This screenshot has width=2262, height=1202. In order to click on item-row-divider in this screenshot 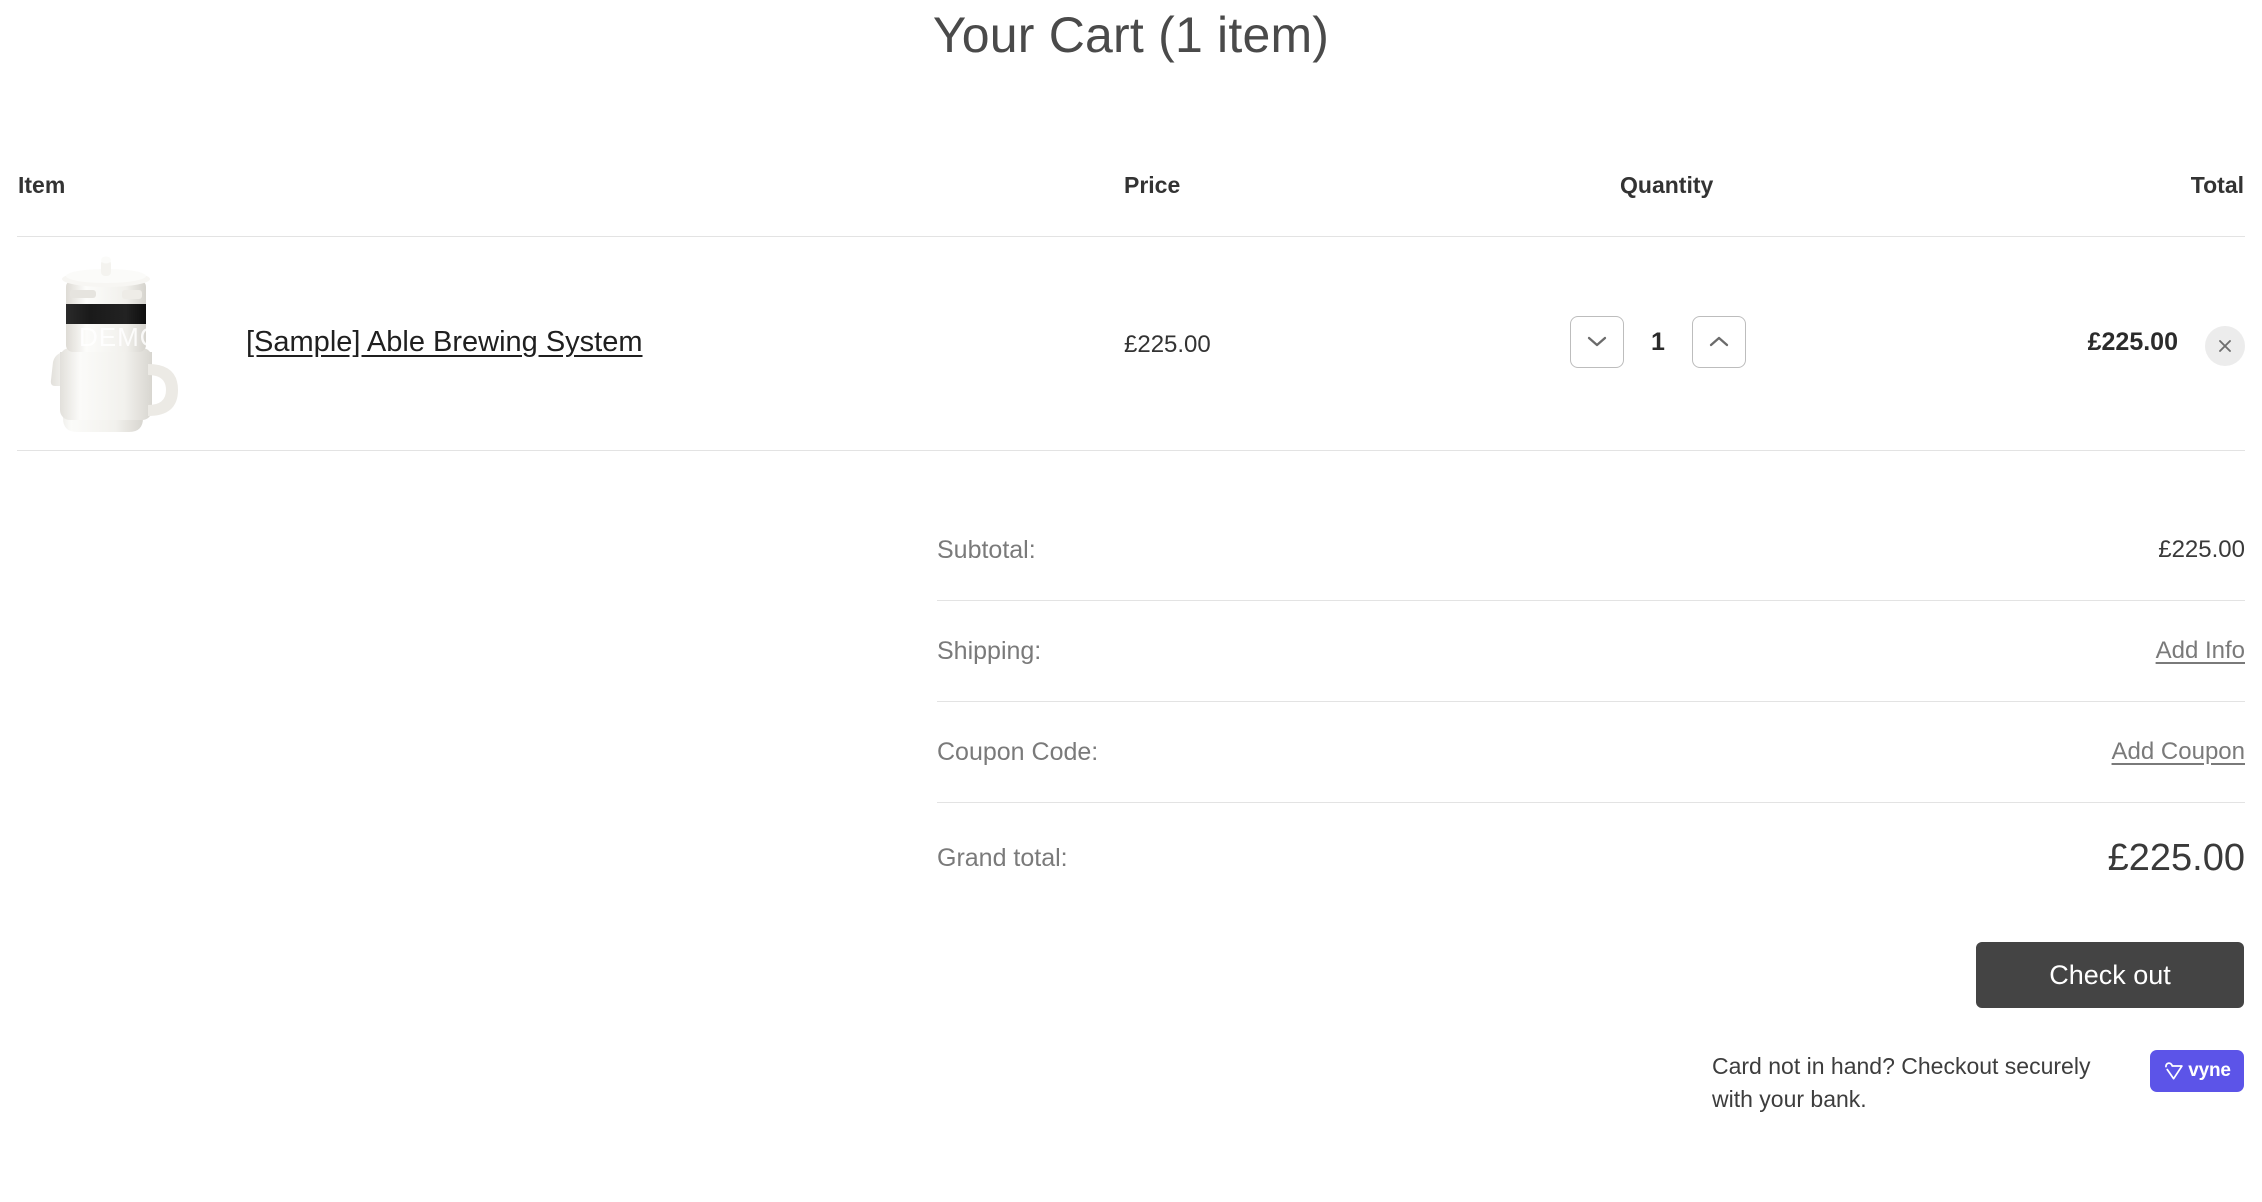, I will do `click(1131, 450)`.